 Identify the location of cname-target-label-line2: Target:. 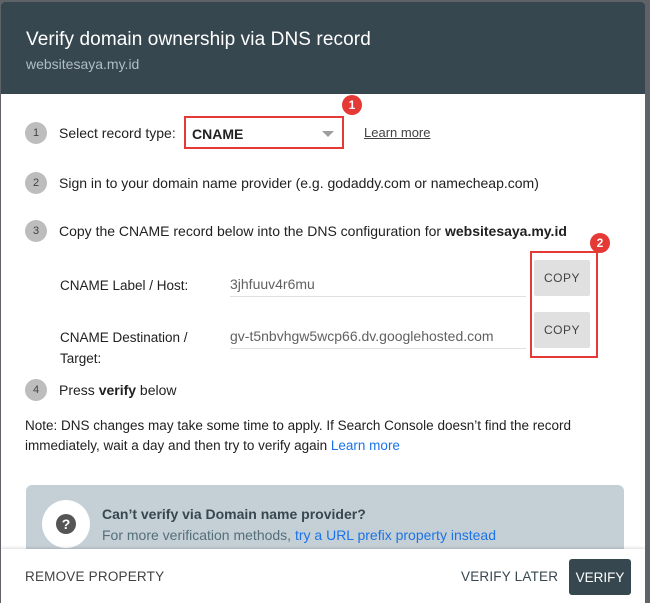
(81, 358).